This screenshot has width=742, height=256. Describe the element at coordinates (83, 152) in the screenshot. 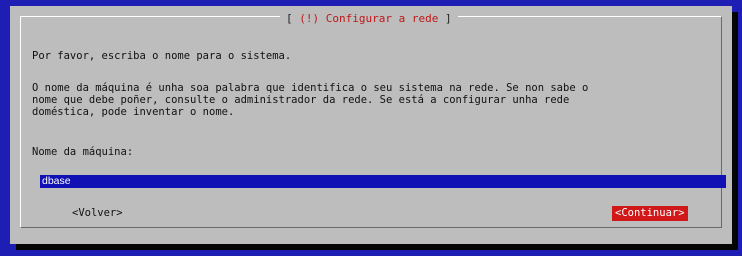

I see `hostname-field-label: Nome da máquina:` at that location.